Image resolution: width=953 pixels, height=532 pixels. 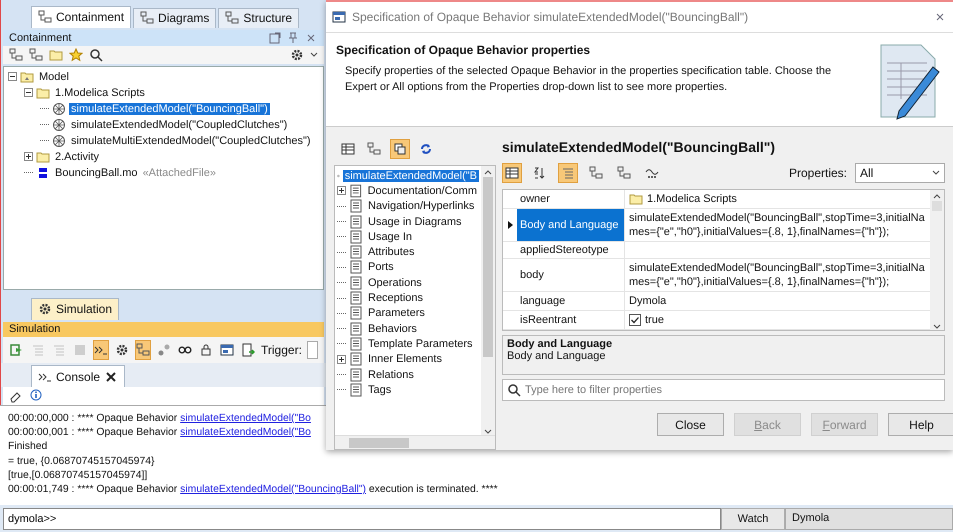 What do you see at coordinates (40, 38) in the screenshot?
I see `panel-title: Containment` at bounding box center [40, 38].